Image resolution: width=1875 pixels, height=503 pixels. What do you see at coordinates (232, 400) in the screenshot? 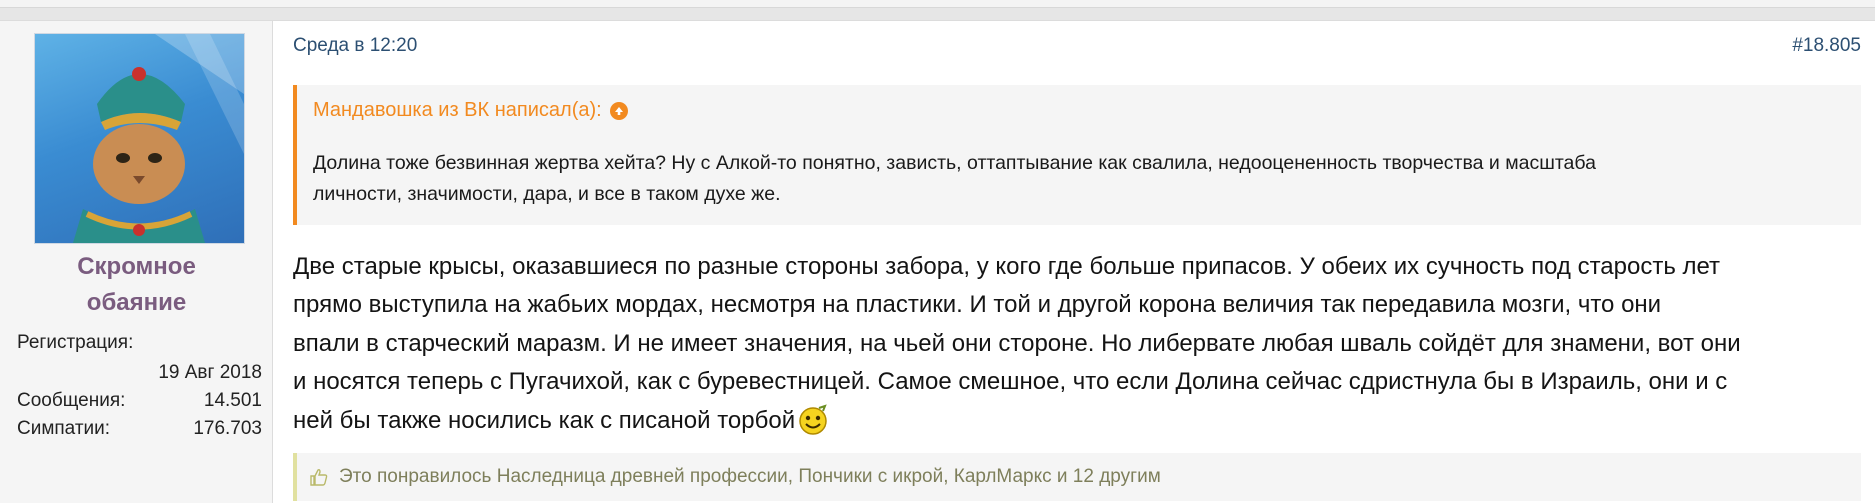
I see `messages-count: 14.501` at bounding box center [232, 400].